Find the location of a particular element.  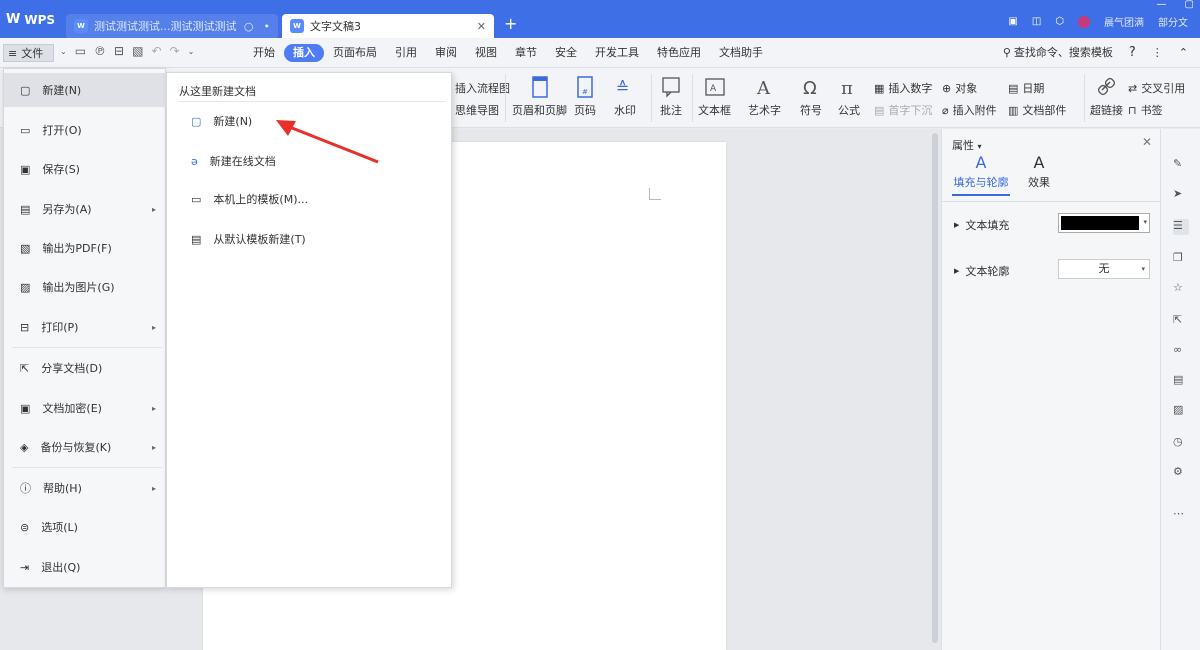

tab-review: 审阅 is located at coordinates (446, 53).